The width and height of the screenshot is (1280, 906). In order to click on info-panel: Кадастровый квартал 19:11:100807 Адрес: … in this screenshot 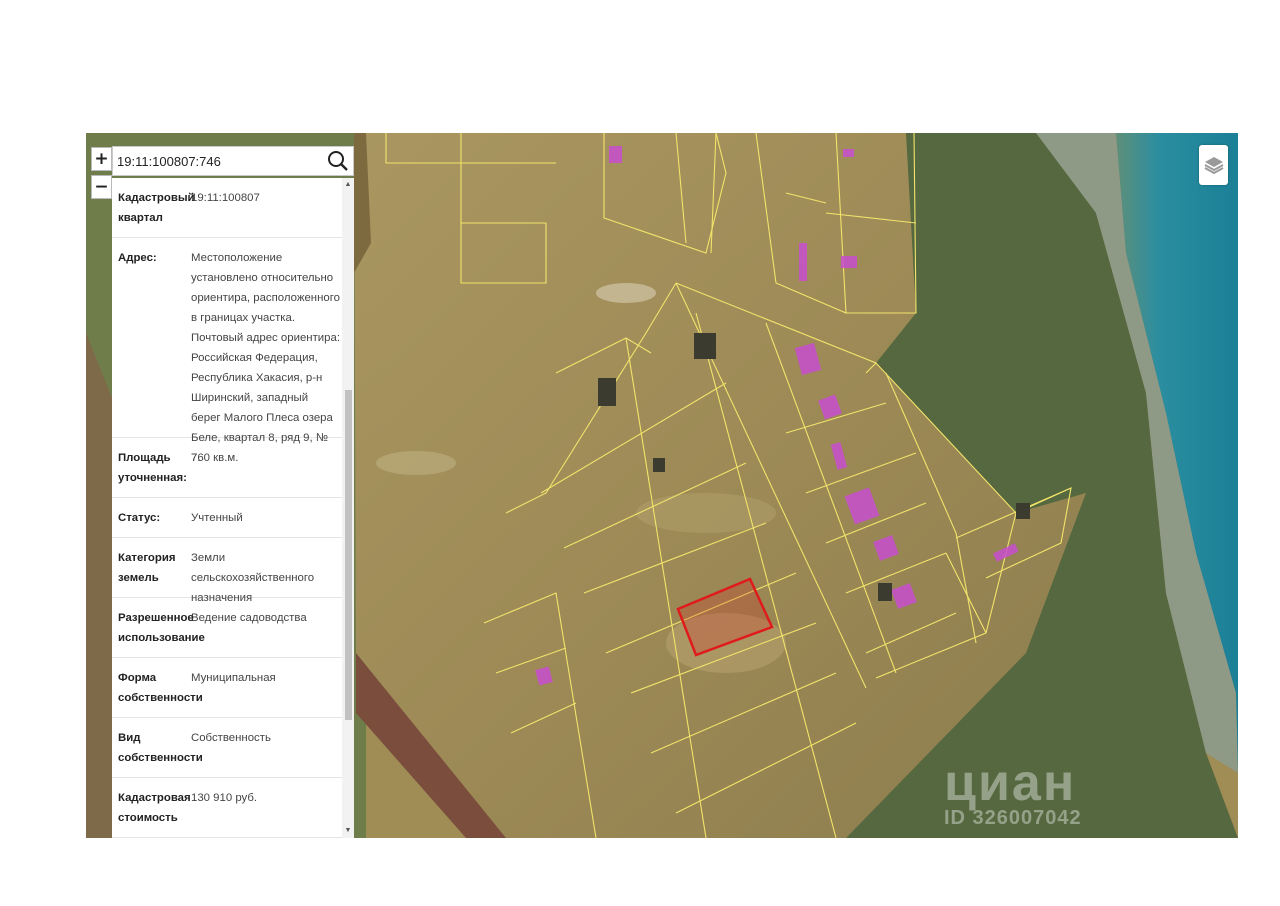, I will do `click(233, 508)`.